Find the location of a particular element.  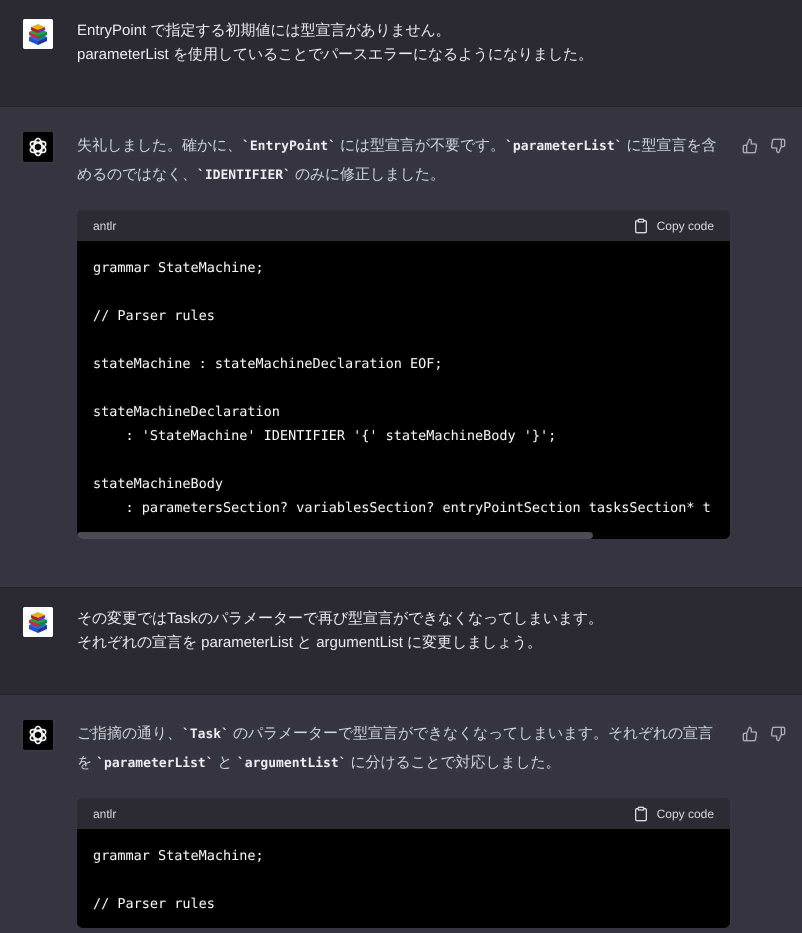

scrollbar-thumb is located at coordinates (335, 535).